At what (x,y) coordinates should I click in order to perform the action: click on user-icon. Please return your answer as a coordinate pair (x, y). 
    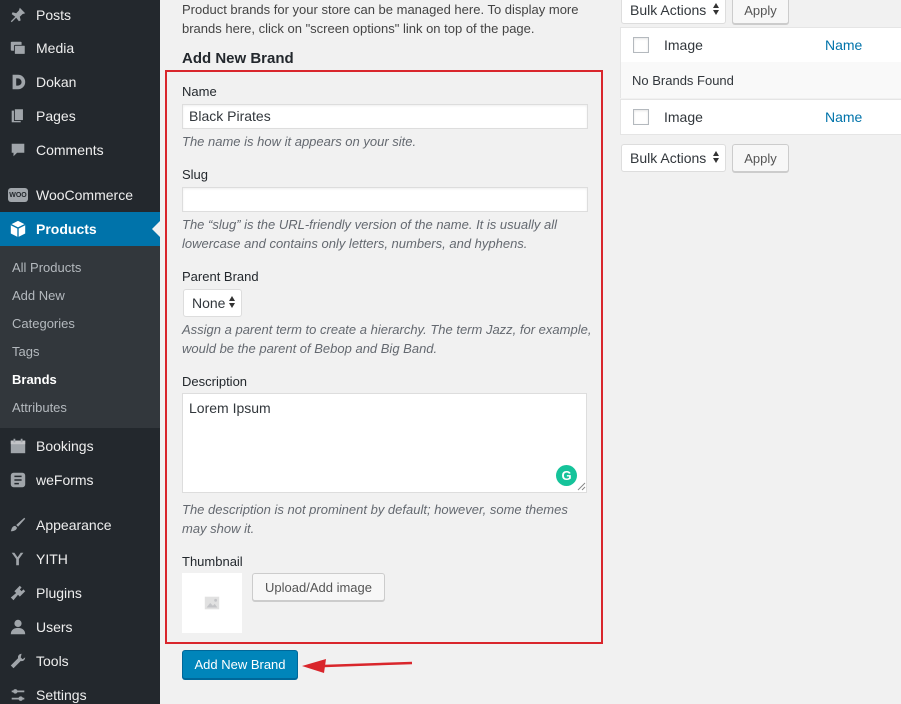
    Looking at the image, I should click on (18, 627).